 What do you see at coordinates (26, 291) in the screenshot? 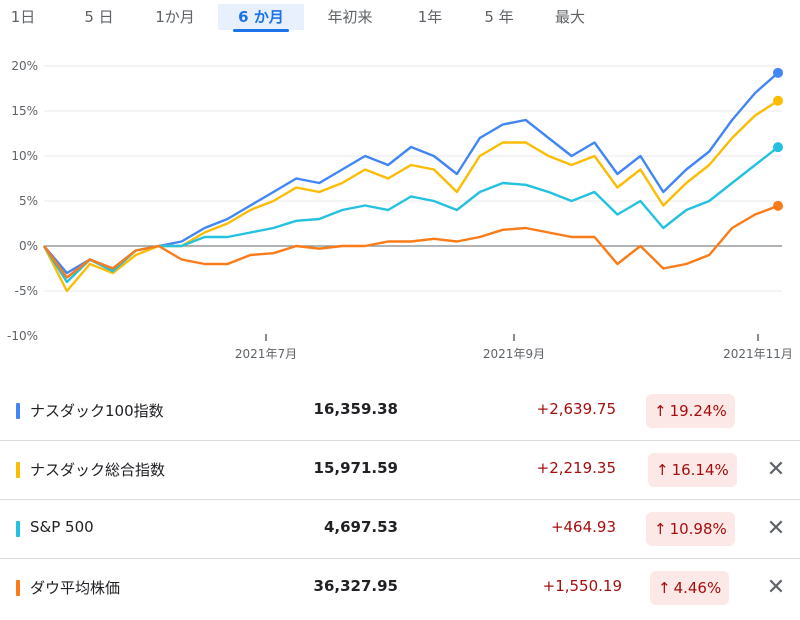
I see `y-tick-label: -5%` at bounding box center [26, 291].